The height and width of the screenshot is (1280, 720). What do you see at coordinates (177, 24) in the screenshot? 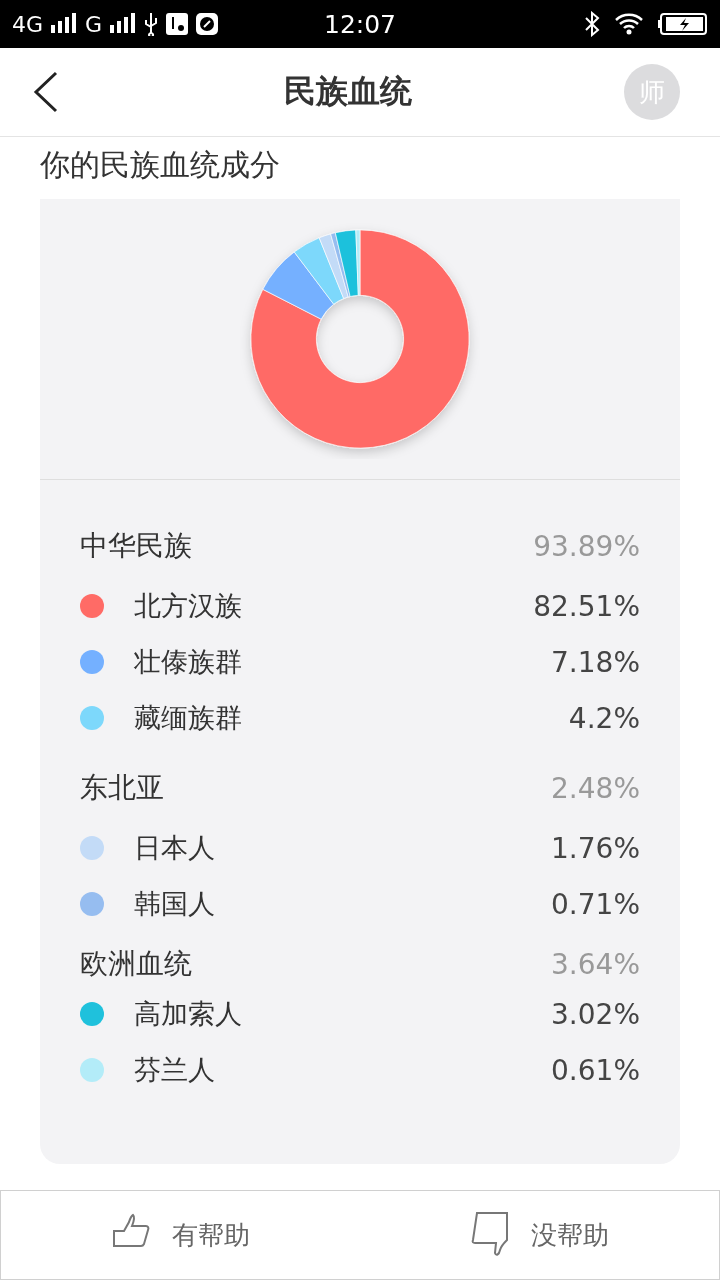
I see `usb-settings-icon` at bounding box center [177, 24].